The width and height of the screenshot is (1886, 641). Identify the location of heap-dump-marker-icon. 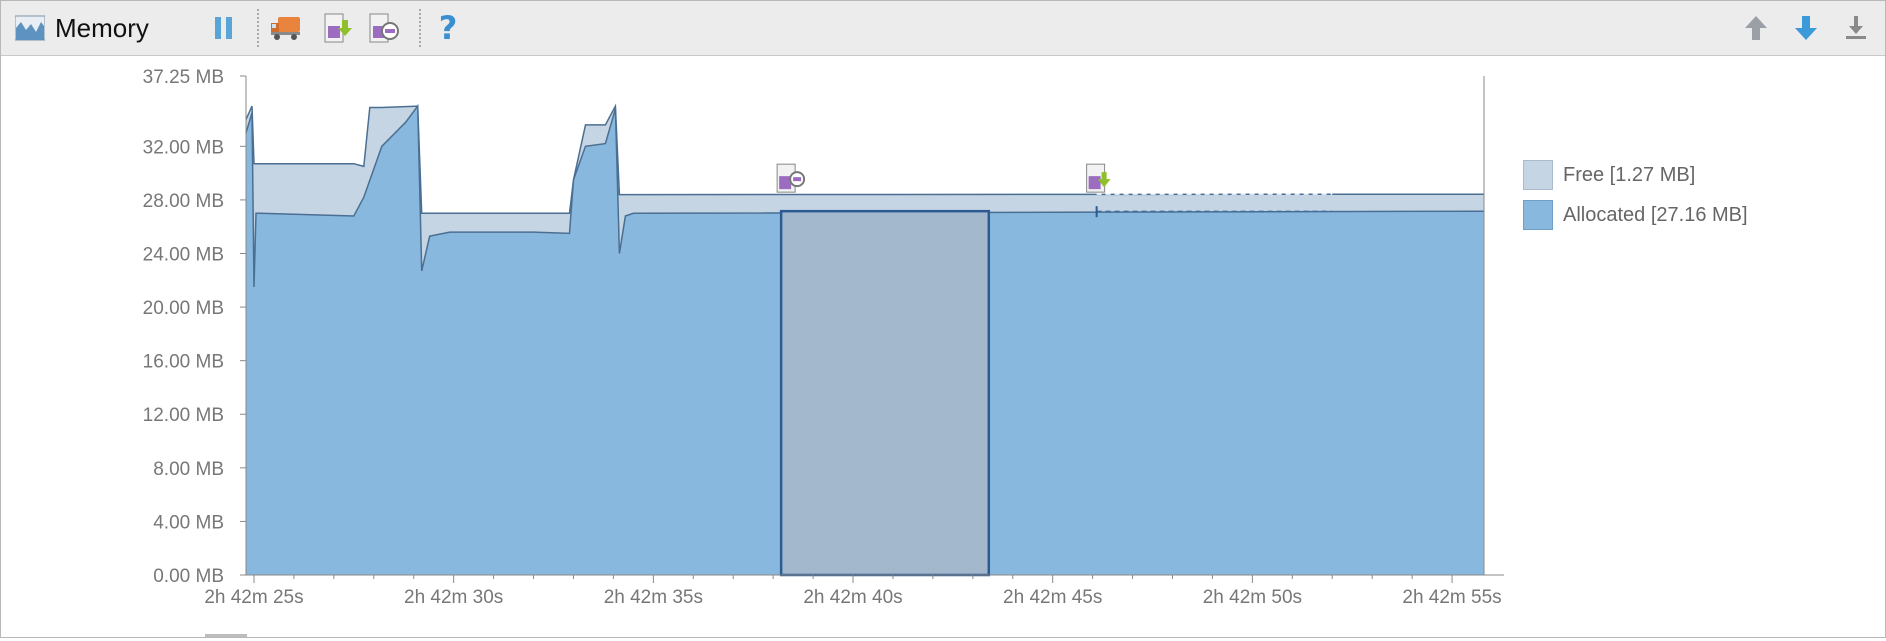
(1098, 178).